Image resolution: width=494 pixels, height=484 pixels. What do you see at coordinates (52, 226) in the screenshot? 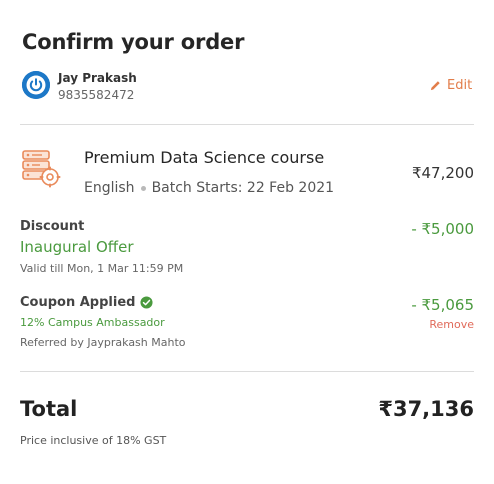
I see `discount-label: Discount` at bounding box center [52, 226].